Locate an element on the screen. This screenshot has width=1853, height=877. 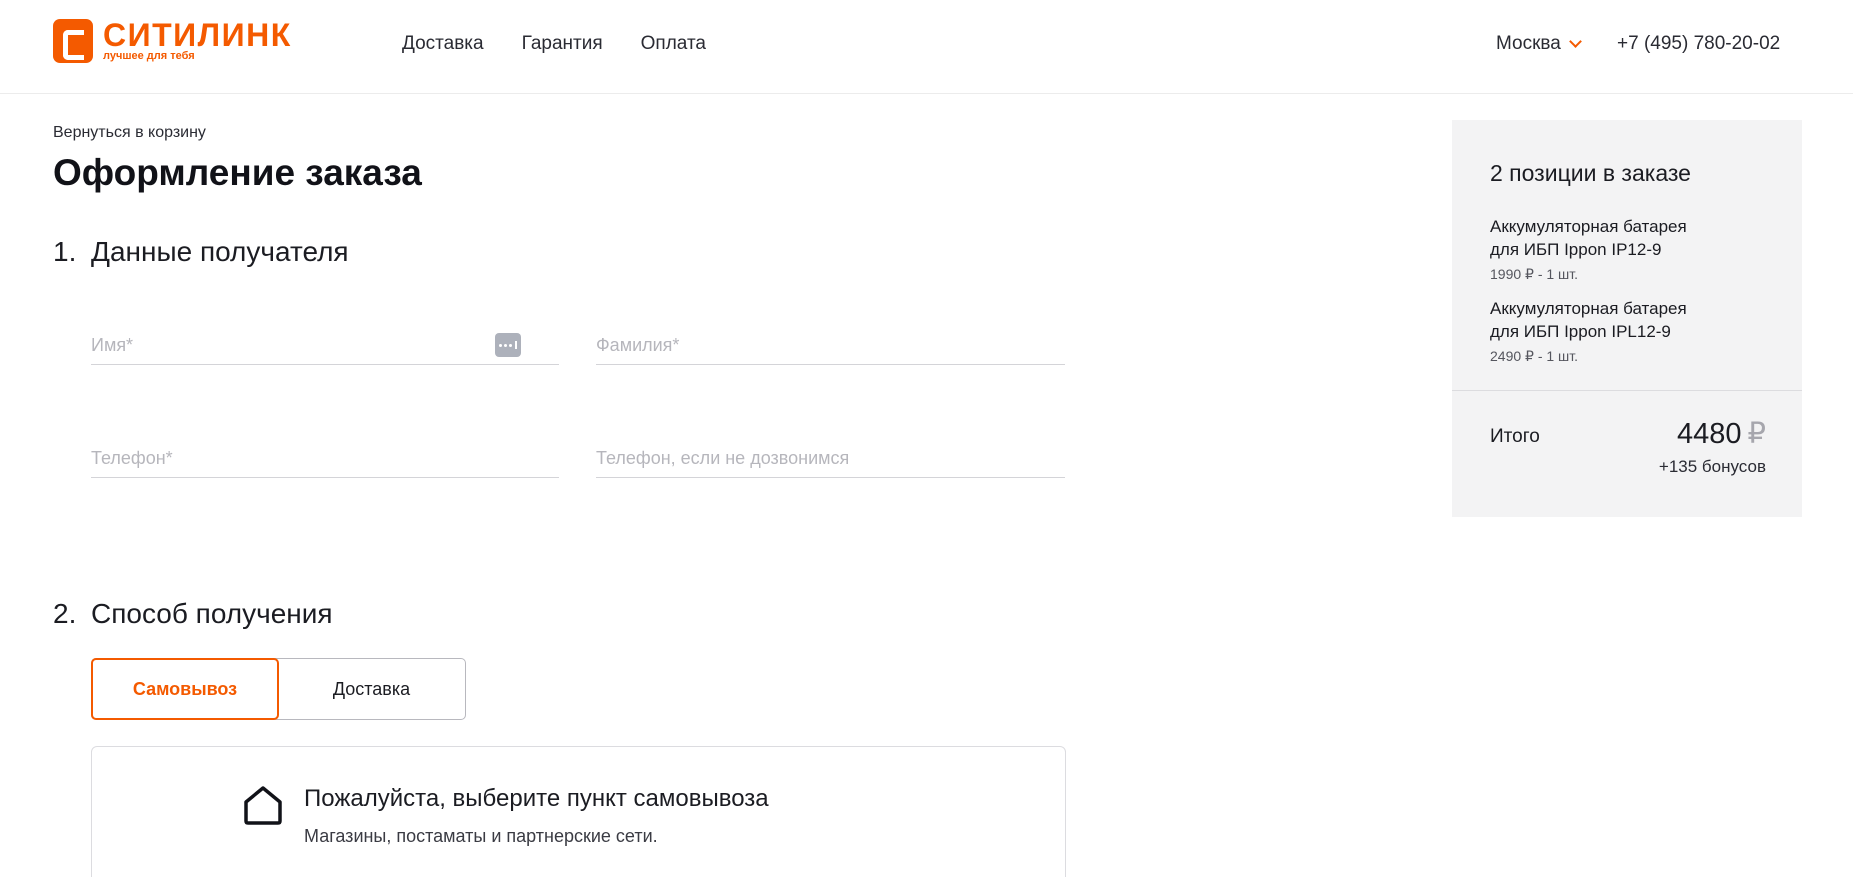
phone-field is located at coordinates (325, 458).